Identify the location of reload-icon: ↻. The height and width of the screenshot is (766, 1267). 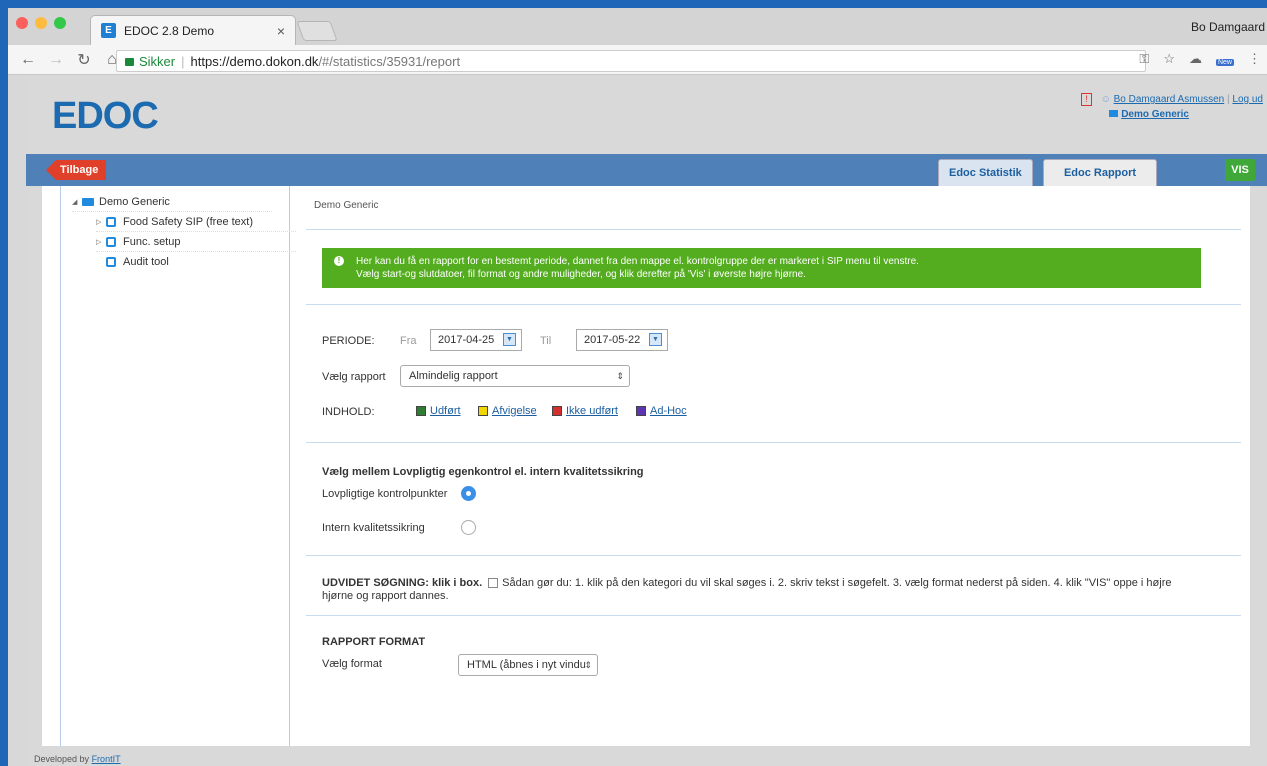
(84, 60).